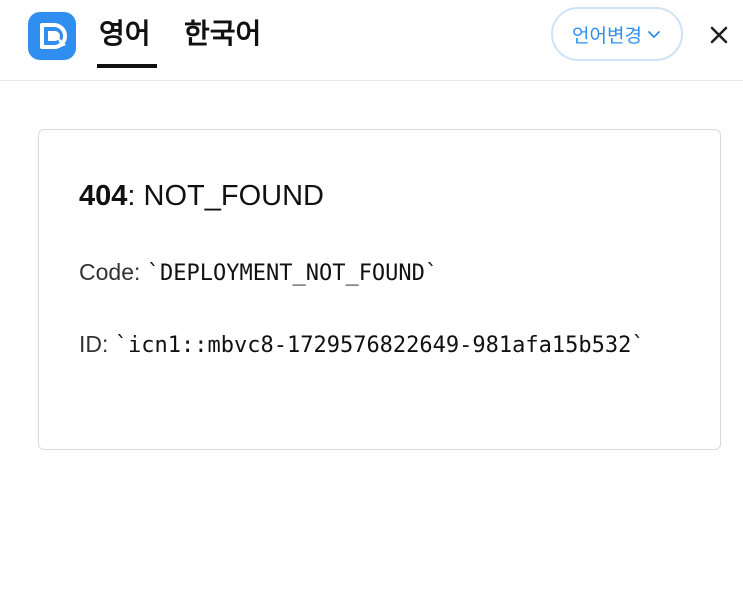 Image resolution: width=743 pixels, height=593 pixels. Describe the element at coordinates (222, 34) in the screenshot. I see `tab-korean: 한국어` at that location.